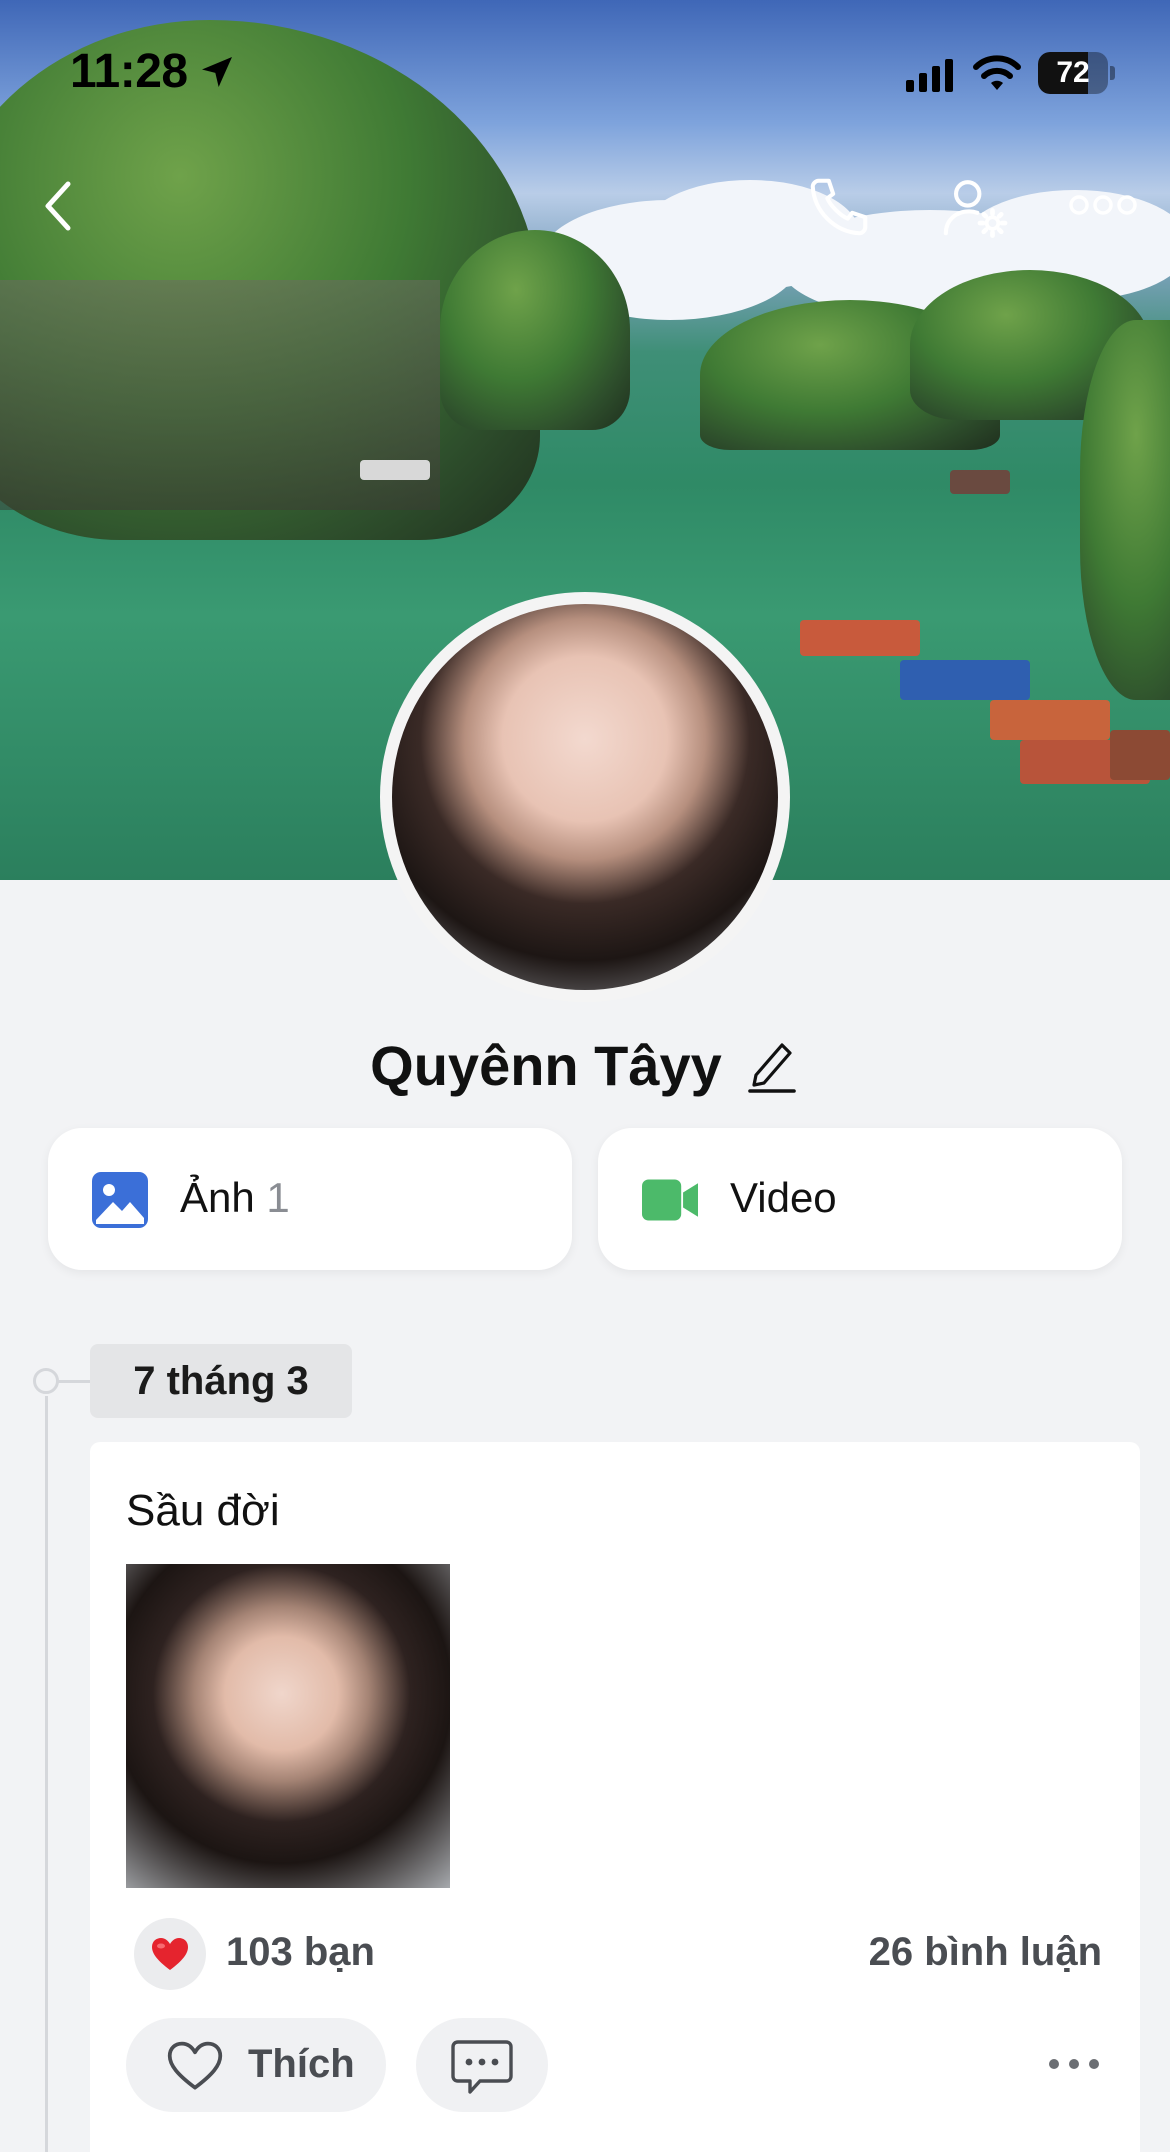 Image resolution: width=1170 pixels, height=2152 pixels. I want to click on comment-bubble-icon, so click(482, 2067).